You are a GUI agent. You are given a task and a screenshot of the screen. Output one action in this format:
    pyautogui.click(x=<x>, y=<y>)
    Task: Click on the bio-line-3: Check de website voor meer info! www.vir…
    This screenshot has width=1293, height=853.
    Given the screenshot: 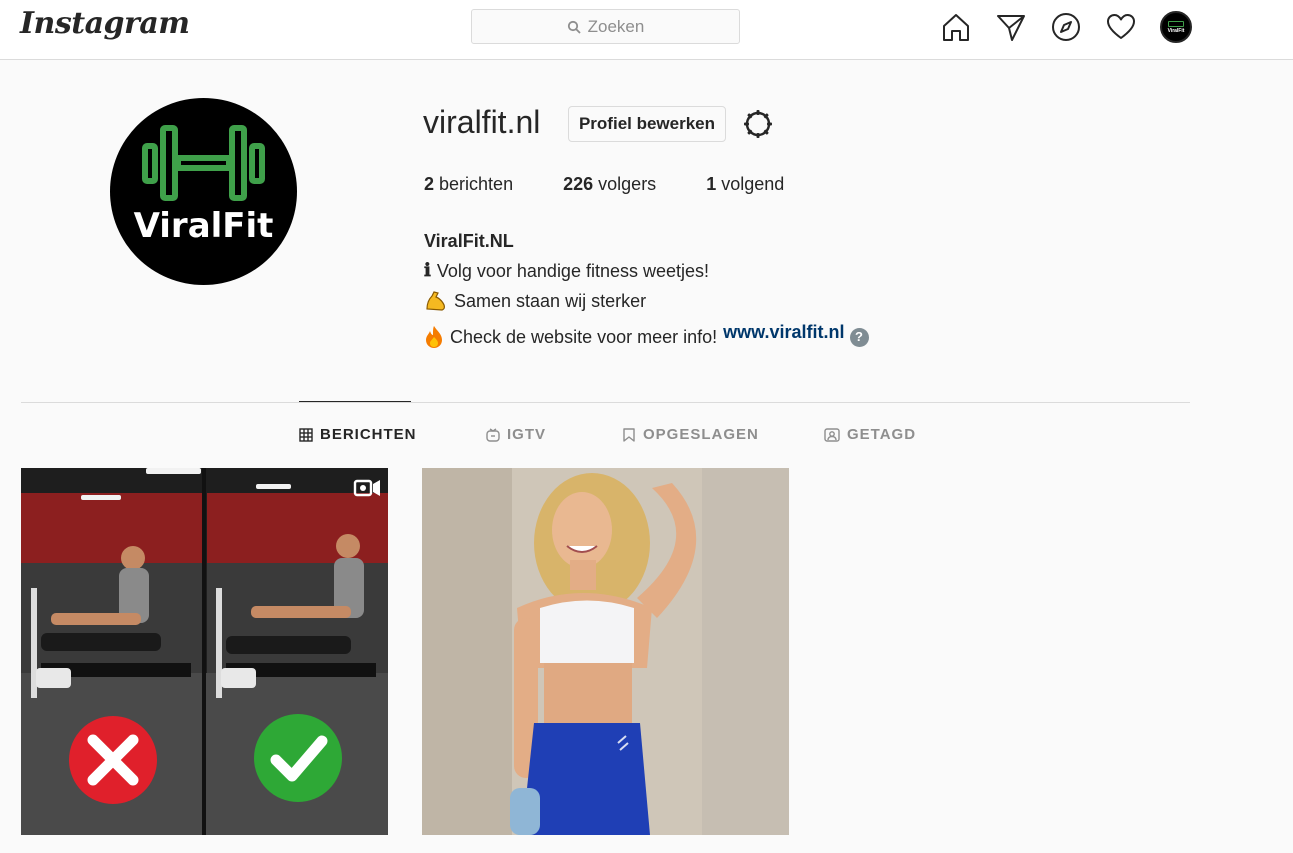 What is the action you would take?
    pyautogui.click(x=646, y=337)
    